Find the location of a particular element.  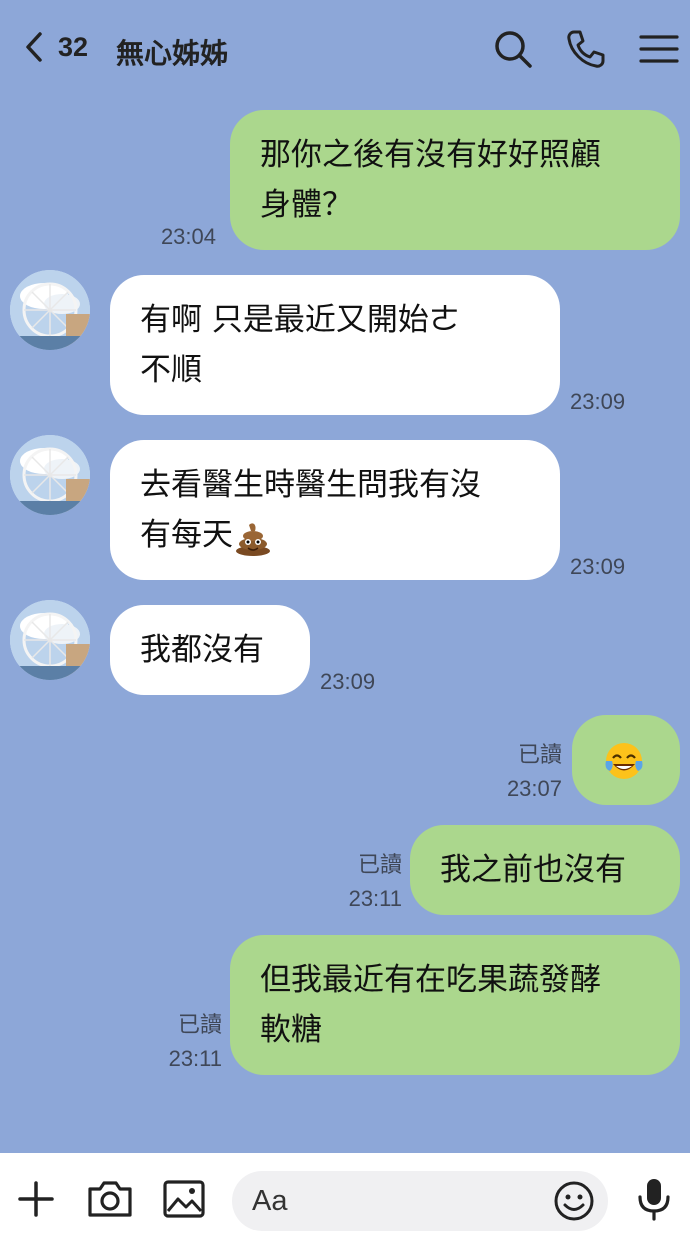

message-time: 23:04 is located at coordinates (188, 236).